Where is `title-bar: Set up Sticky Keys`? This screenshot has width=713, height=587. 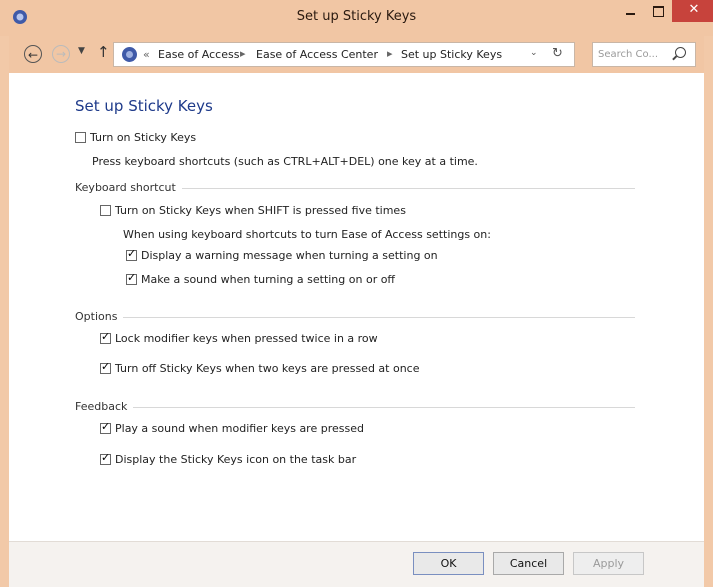 title-bar: Set up Sticky Keys is located at coordinates (356, 18).